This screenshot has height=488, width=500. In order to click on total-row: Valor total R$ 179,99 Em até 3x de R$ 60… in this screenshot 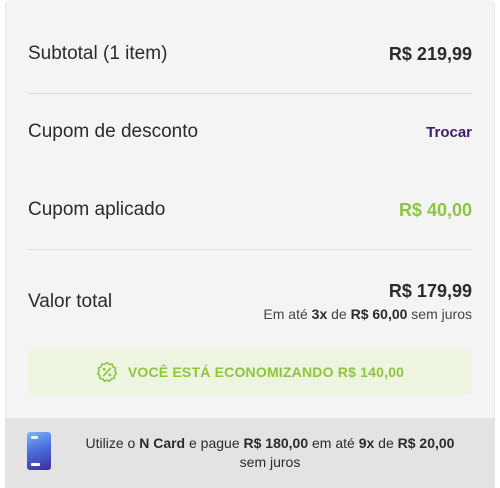, I will do `click(250, 302)`.